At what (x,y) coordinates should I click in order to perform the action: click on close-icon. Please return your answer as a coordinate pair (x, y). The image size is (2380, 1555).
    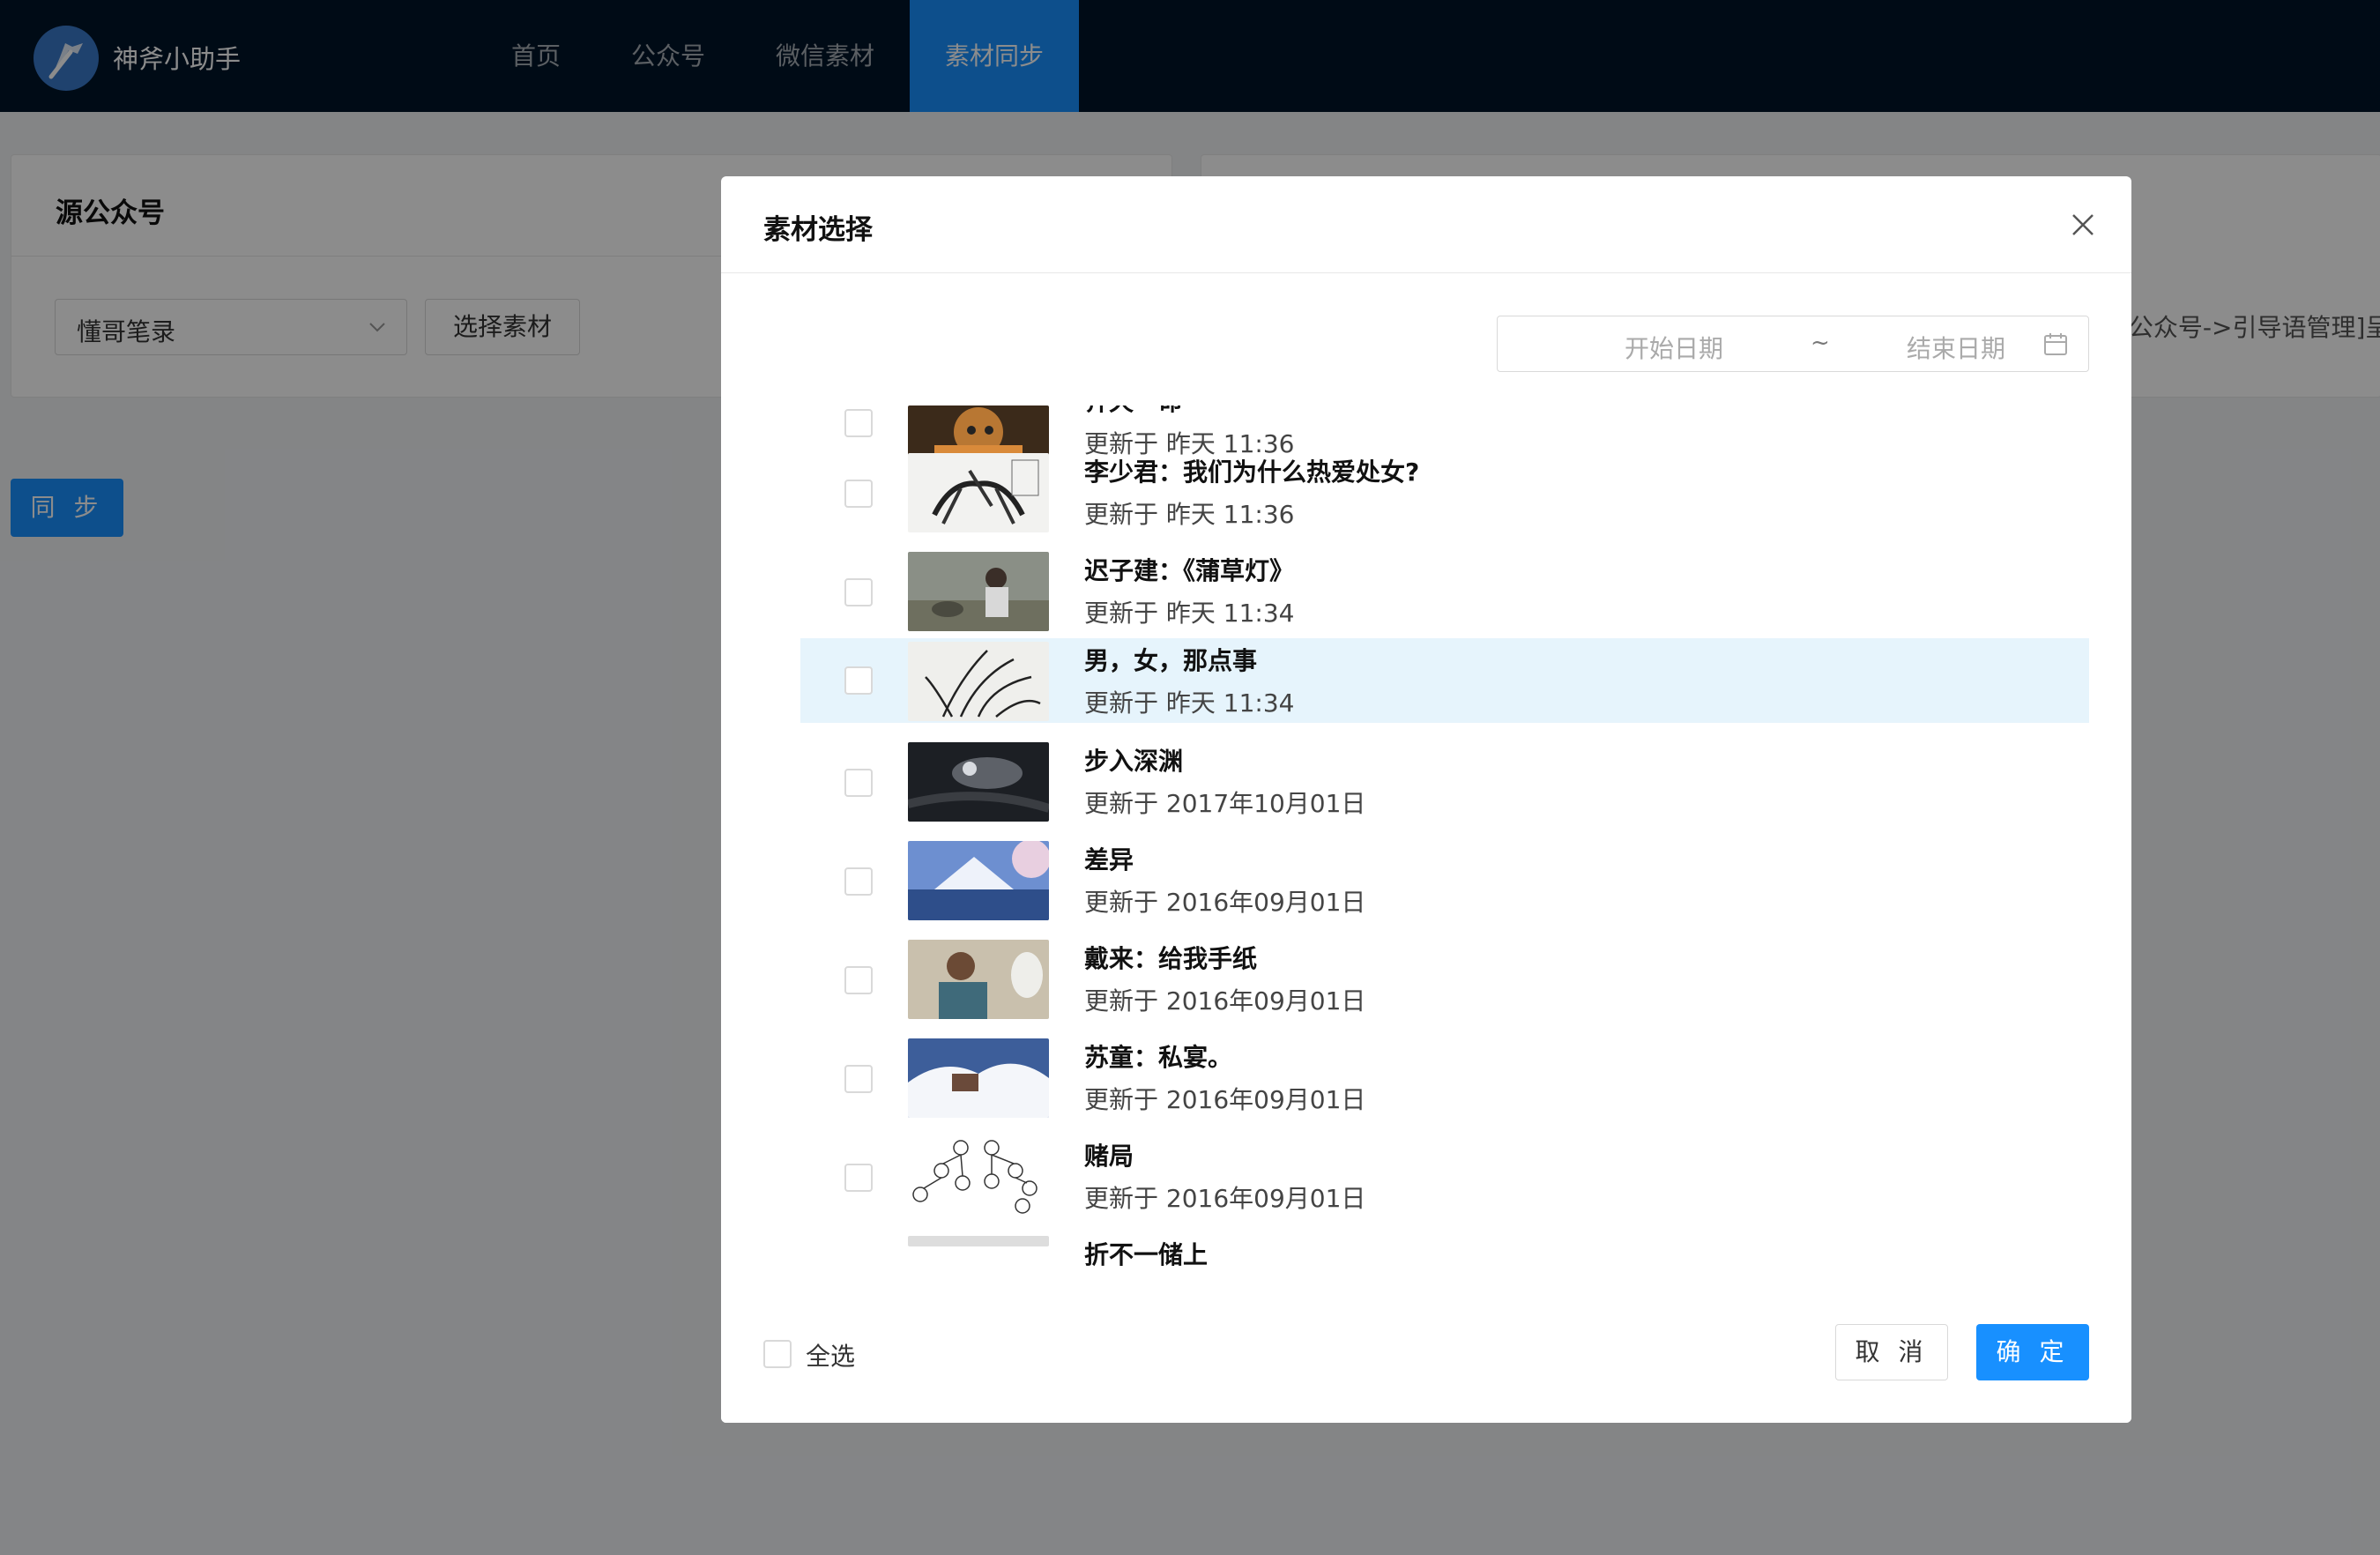
    Looking at the image, I should click on (2083, 225).